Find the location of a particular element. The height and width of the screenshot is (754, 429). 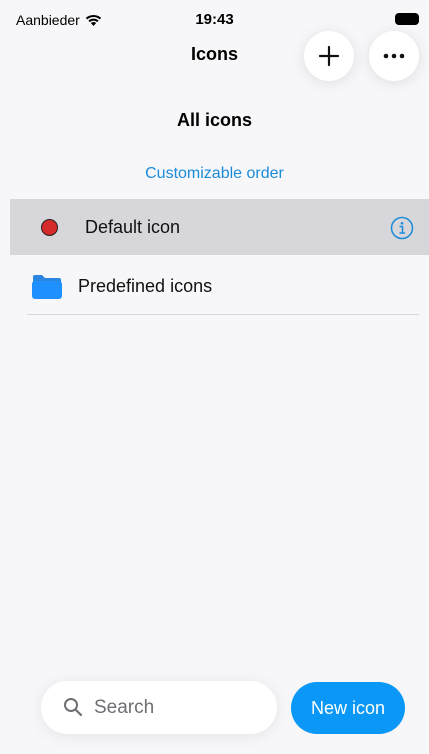

list-item-predefined-icons: Predefined icons is located at coordinates (219, 286).